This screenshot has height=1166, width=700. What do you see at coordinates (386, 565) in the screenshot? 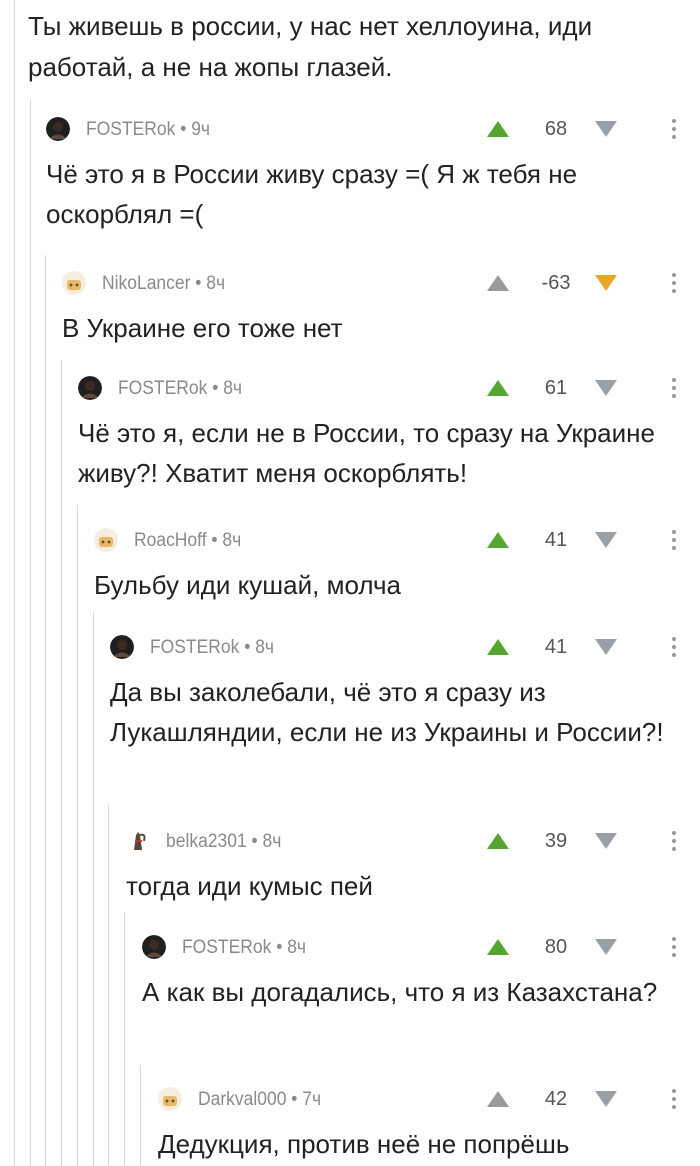
I see `comment: RoacHoff • 8ч 41 Бульбу иди кушай, молча` at bounding box center [386, 565].